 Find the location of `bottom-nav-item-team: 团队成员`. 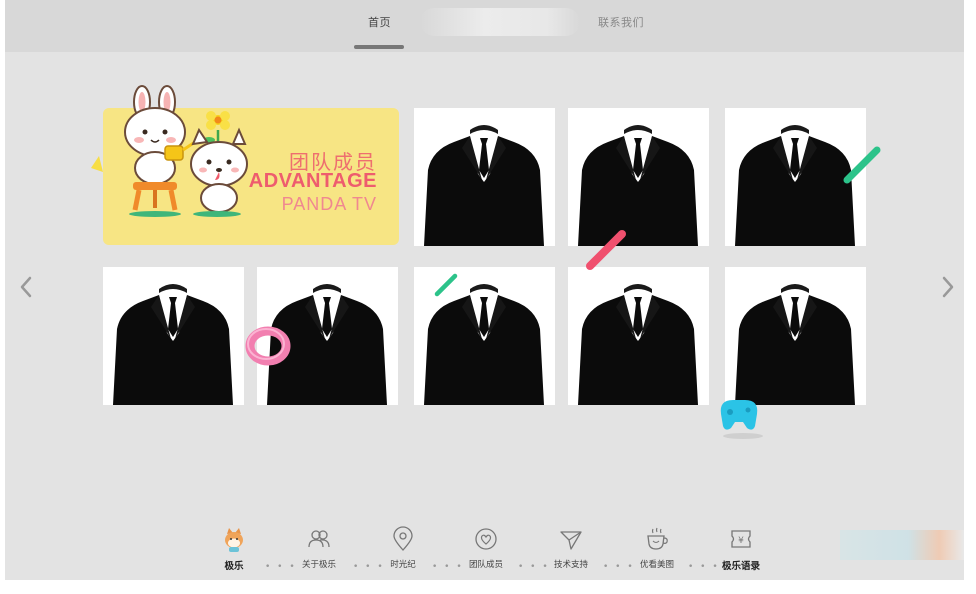

bottom-nav-item-team: 团队成员 is located at coordinates (486, 546).